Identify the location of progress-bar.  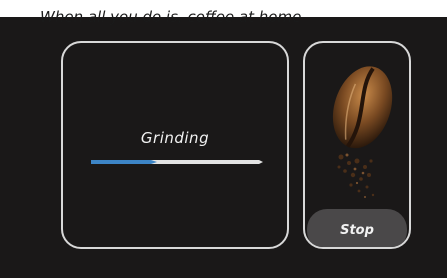
(177, 159).